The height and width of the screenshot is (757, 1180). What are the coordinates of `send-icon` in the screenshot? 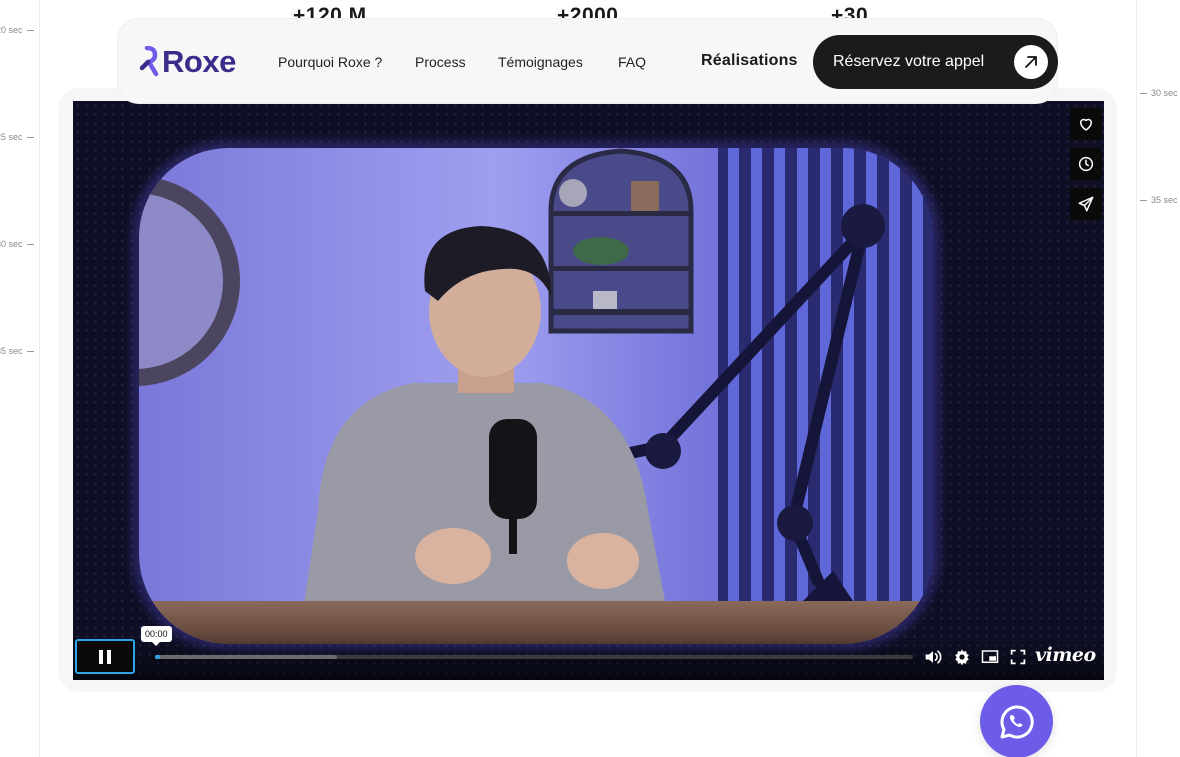 It's located at (1086, 204).